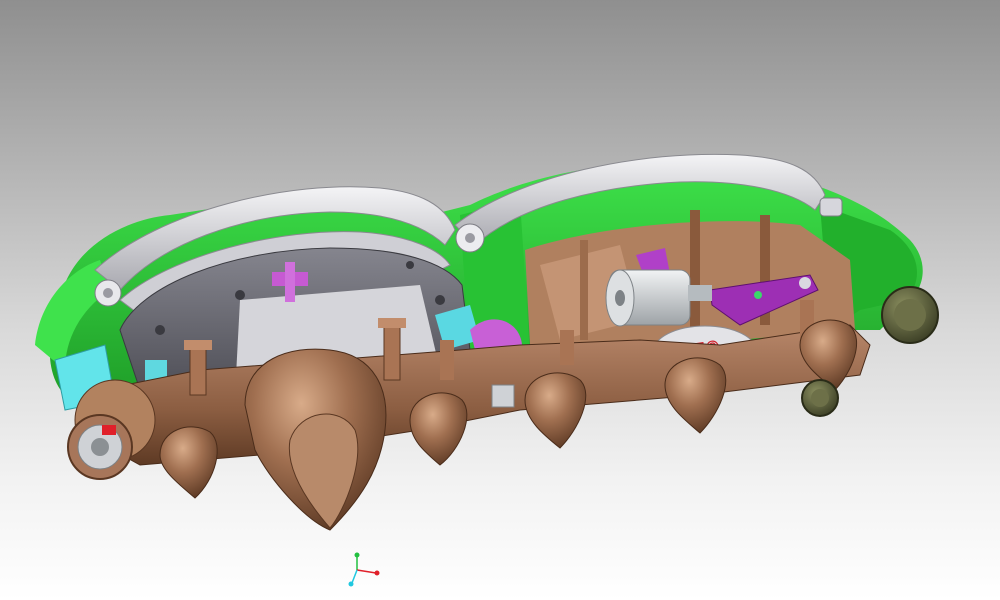 This screenshot has height=600, width=1000. I want to click on front-left-wheel, so click(100, 447).